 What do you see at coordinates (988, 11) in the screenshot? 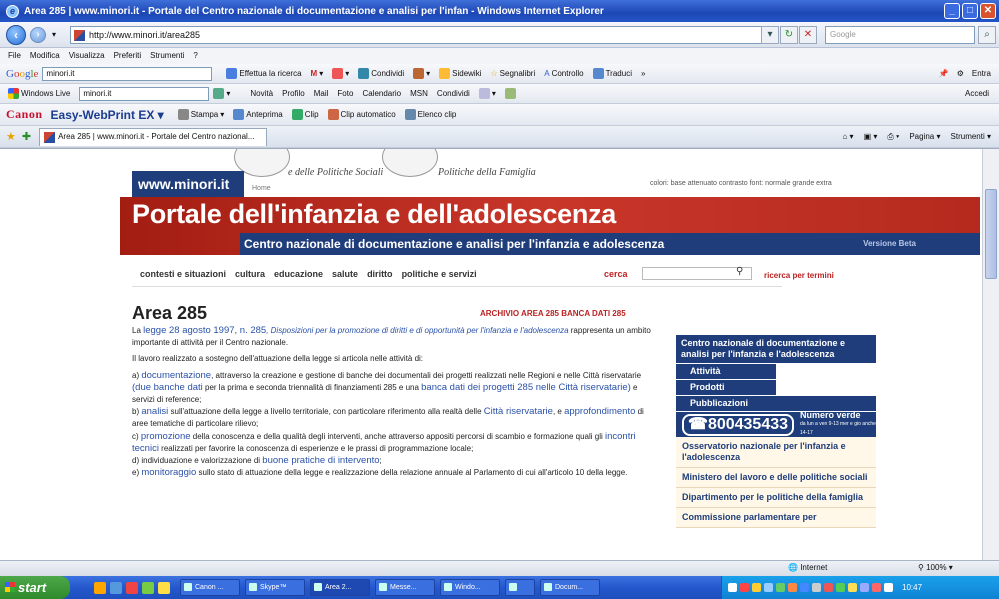
I see `close-icon: ✕` at bounding box center [988, 11].